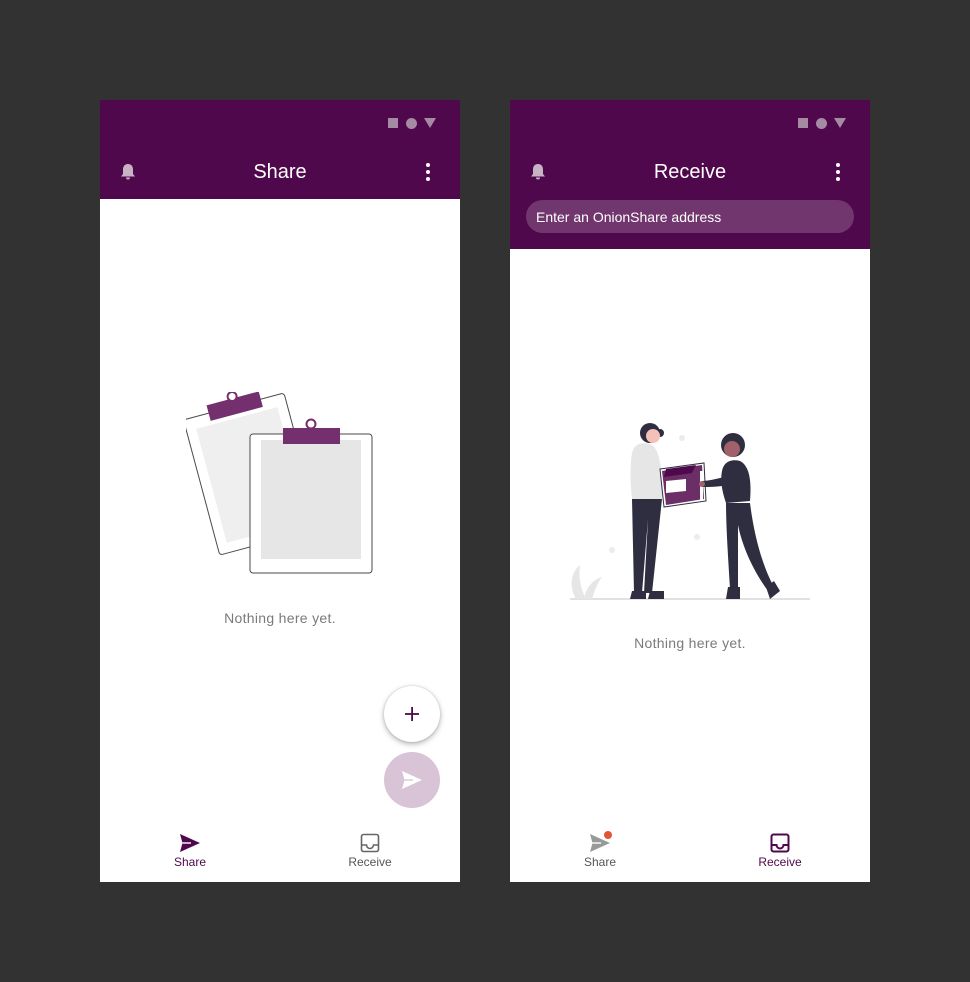 This screenshot has width=970, height=982. I want to click on page-title: Receive, so click(690, 172).